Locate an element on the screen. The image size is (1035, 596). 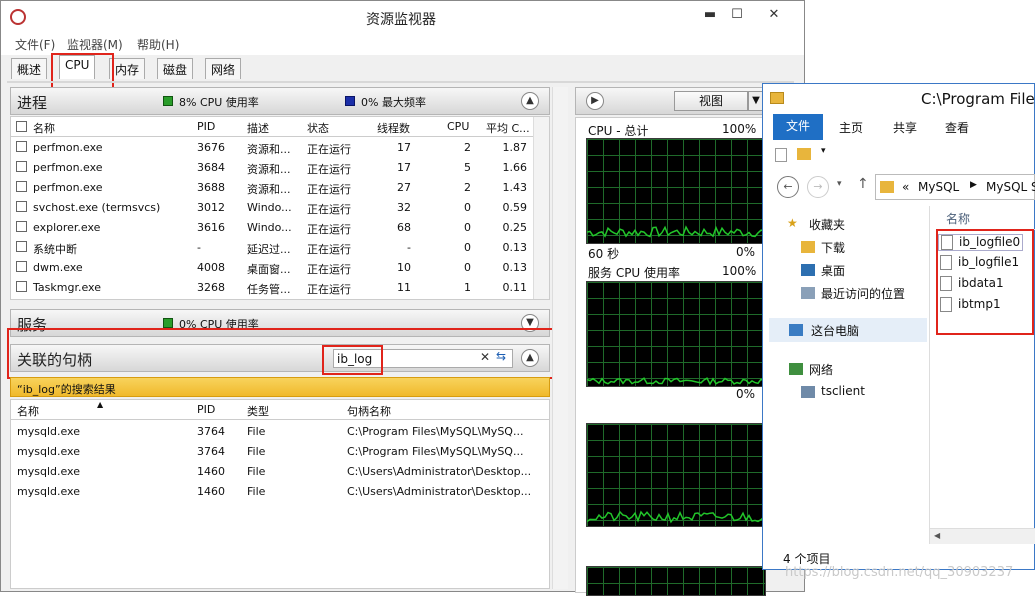
nav-recent-places: 最近访问的位置 is located at coordinates (853, 293).